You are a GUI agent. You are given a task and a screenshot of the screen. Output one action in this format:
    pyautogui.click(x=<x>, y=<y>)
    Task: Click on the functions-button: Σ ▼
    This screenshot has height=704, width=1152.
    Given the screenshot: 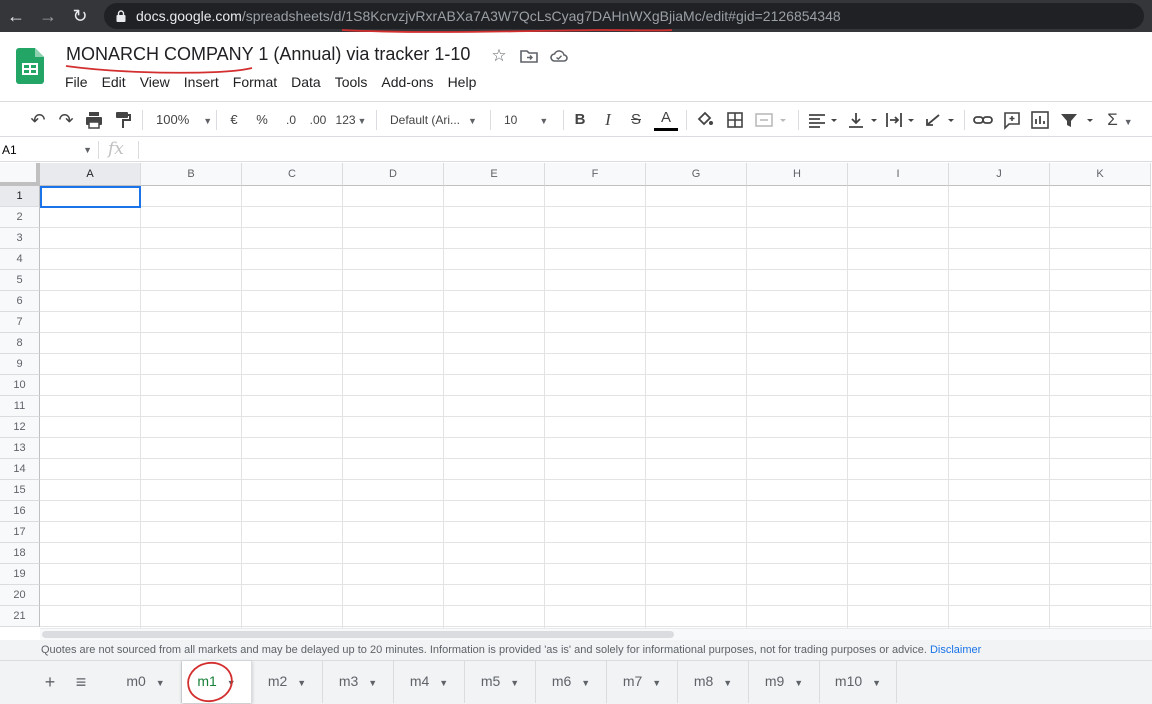 What is the action you would take?
    pyautogui.click(x=1120, y=120)
    